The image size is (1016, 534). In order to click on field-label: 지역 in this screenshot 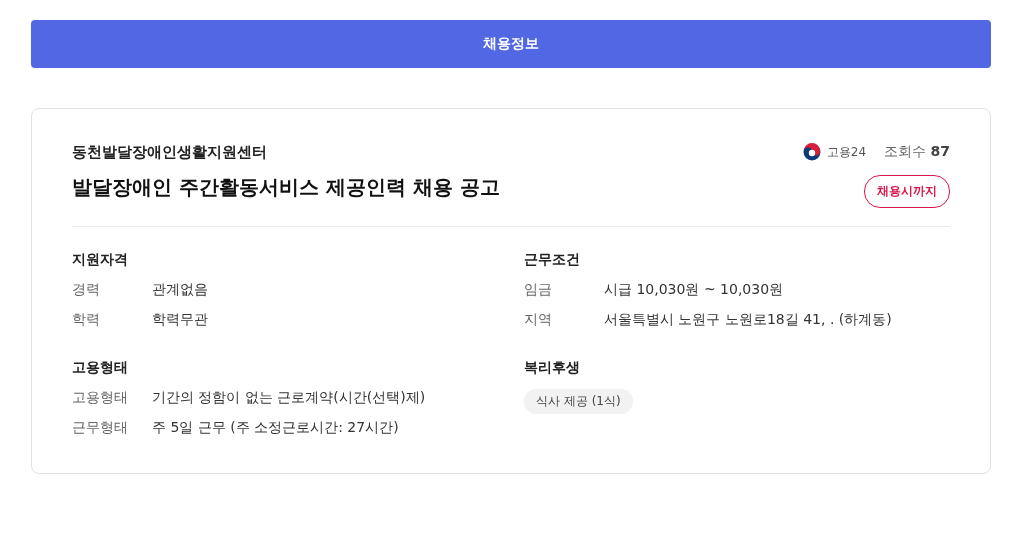, I will do `click(538, 320)`.